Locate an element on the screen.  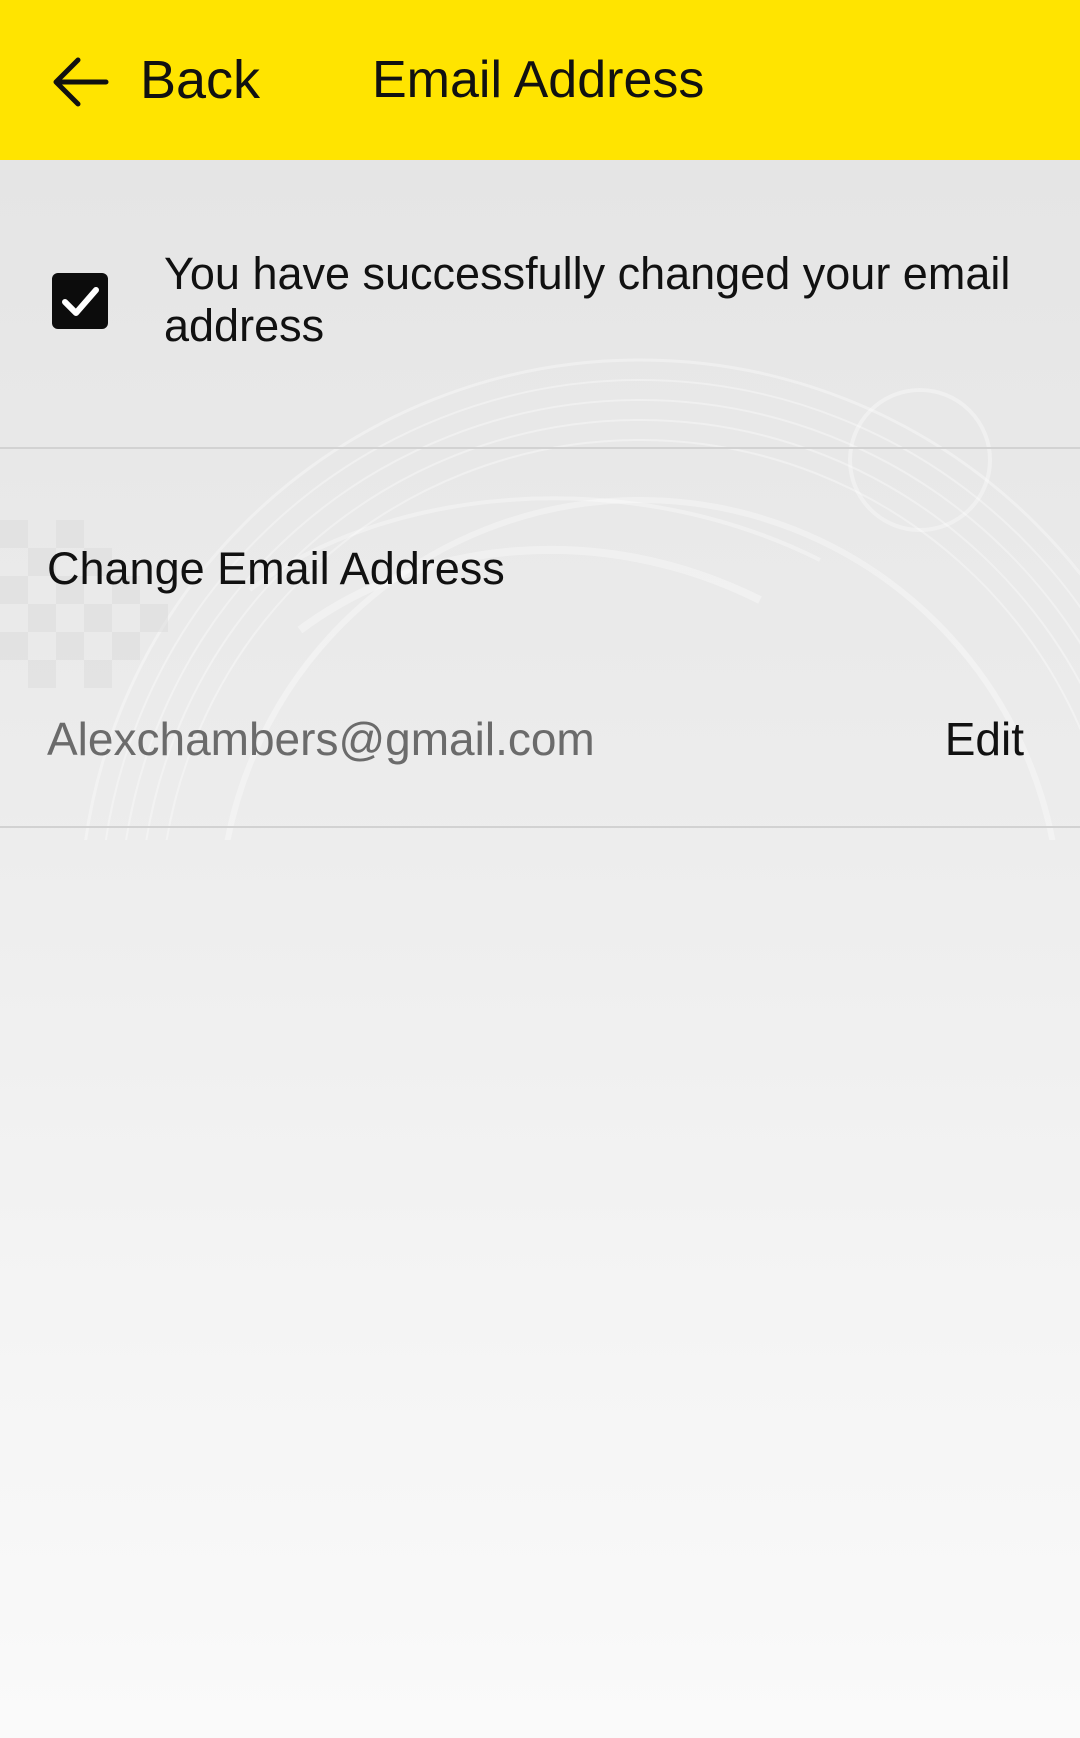
app-header: Back Email Address is located at coordinates (540, 80).